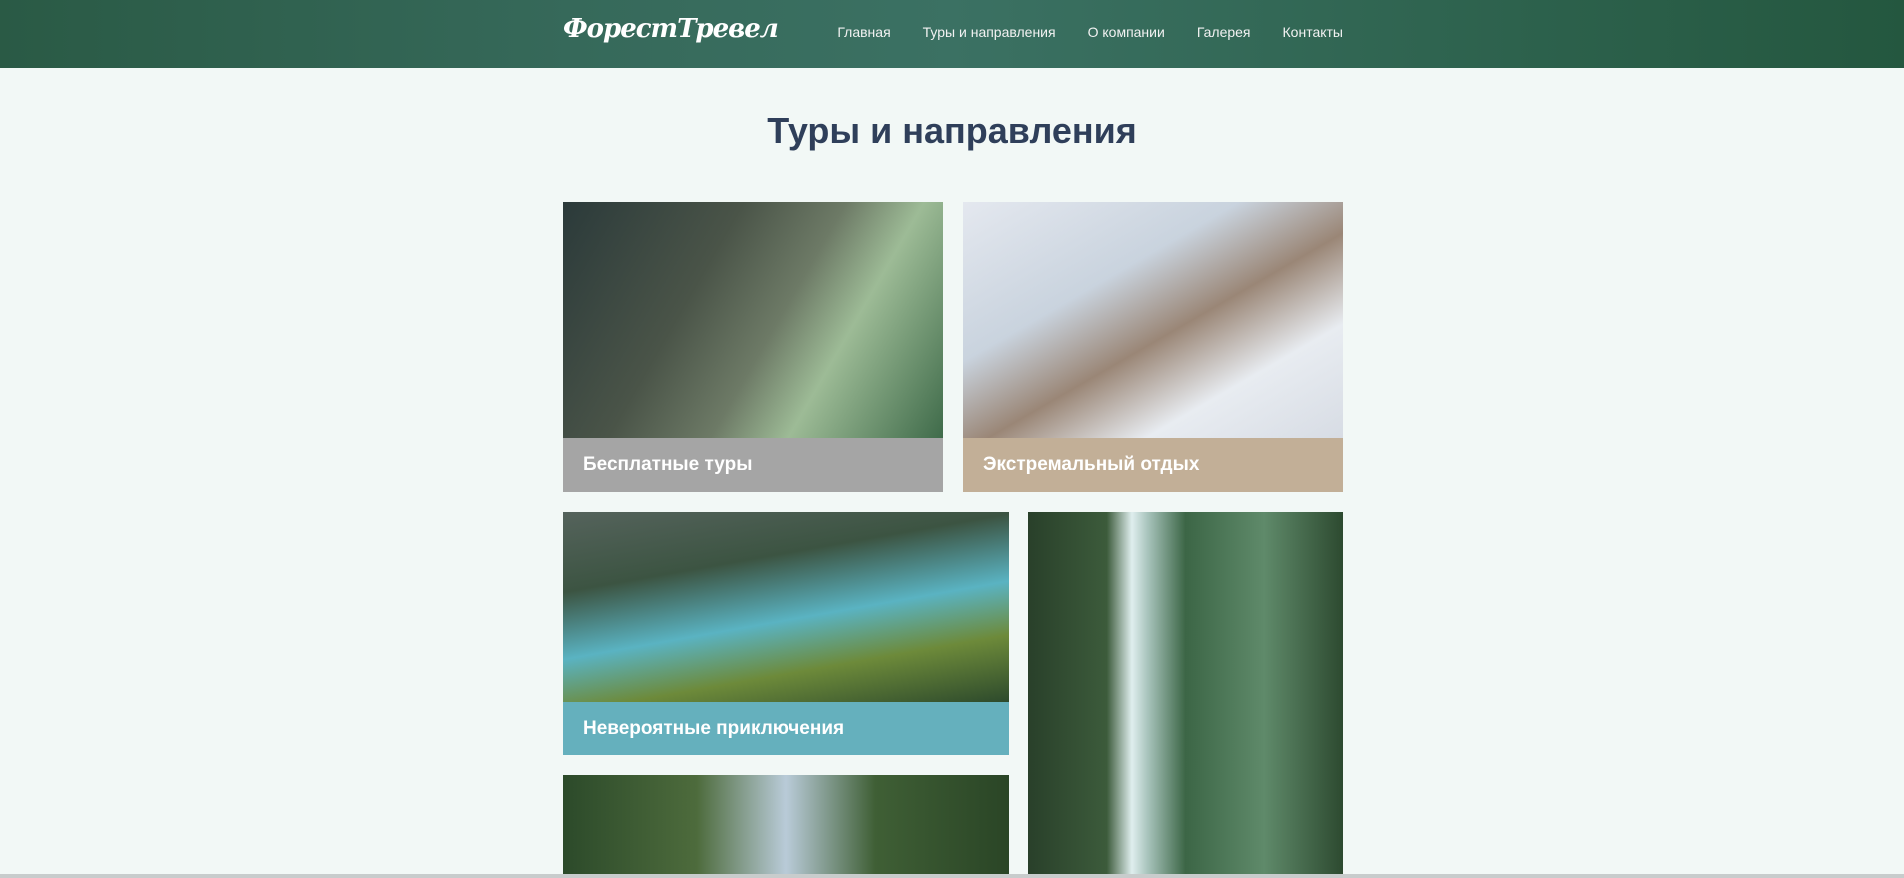  Describe the element at coordinates (1153, 465) in the screenshot. I see `card-caption: Экстремальный отдых` at that location.